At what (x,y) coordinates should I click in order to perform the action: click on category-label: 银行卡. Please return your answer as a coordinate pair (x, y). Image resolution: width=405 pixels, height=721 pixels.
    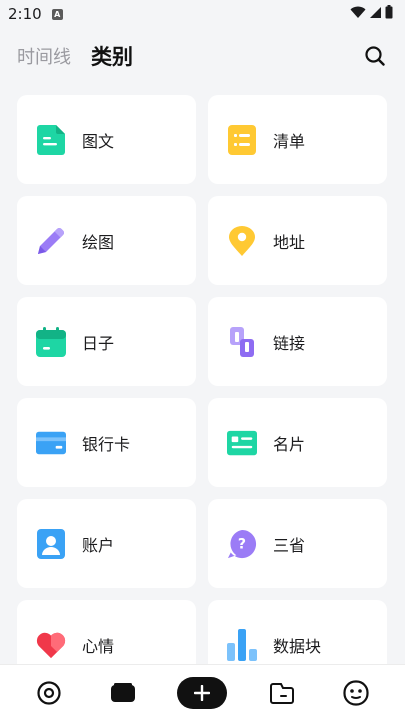
    Looking at the image, I should click on (106, 444).